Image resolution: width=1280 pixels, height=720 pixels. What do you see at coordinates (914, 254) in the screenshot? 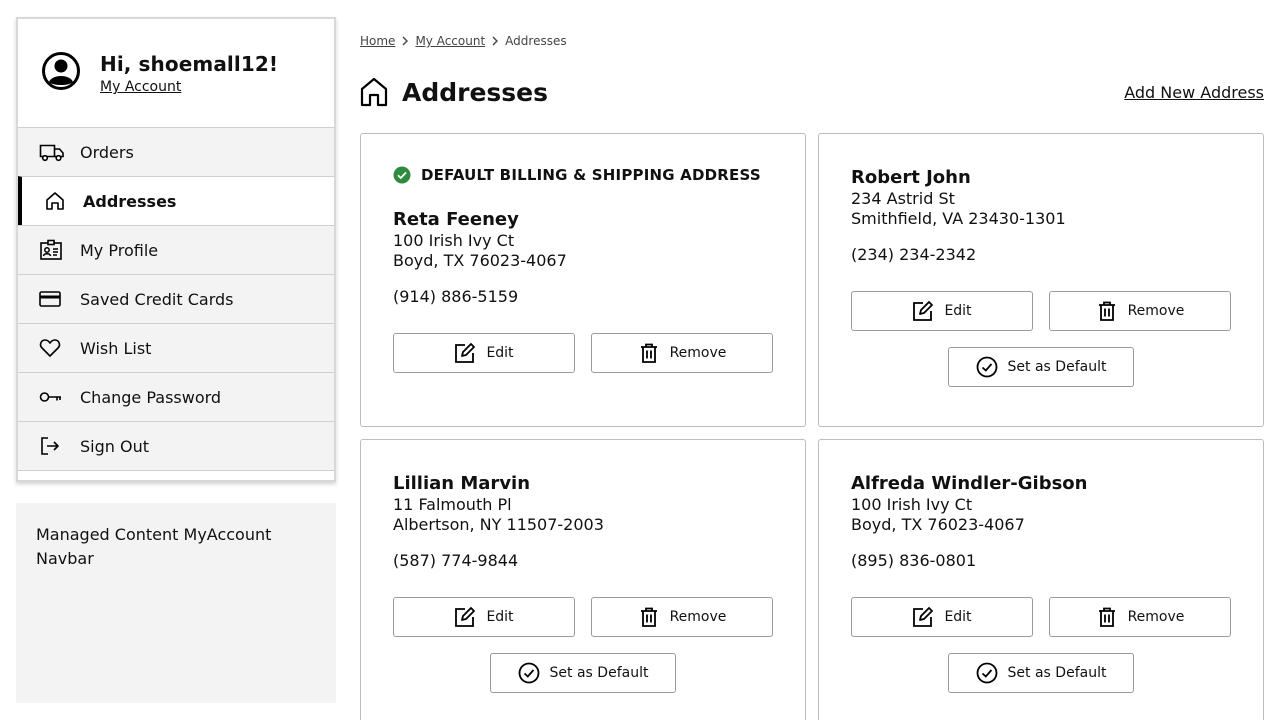
I see `address-phone: (234) 234-2342` at bounding box center [914, 254].